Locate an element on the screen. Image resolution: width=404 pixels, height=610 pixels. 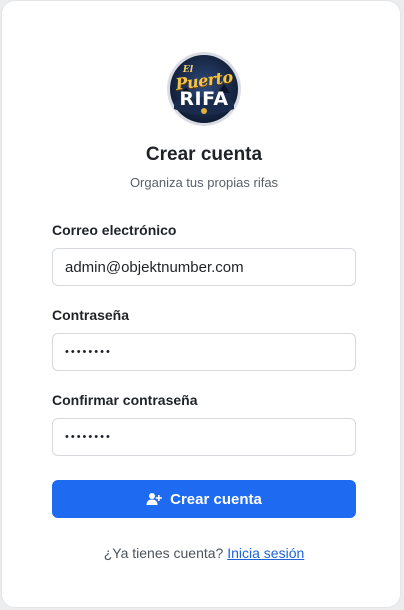
password-label: Contraseña is located at coordinates (91, 315).